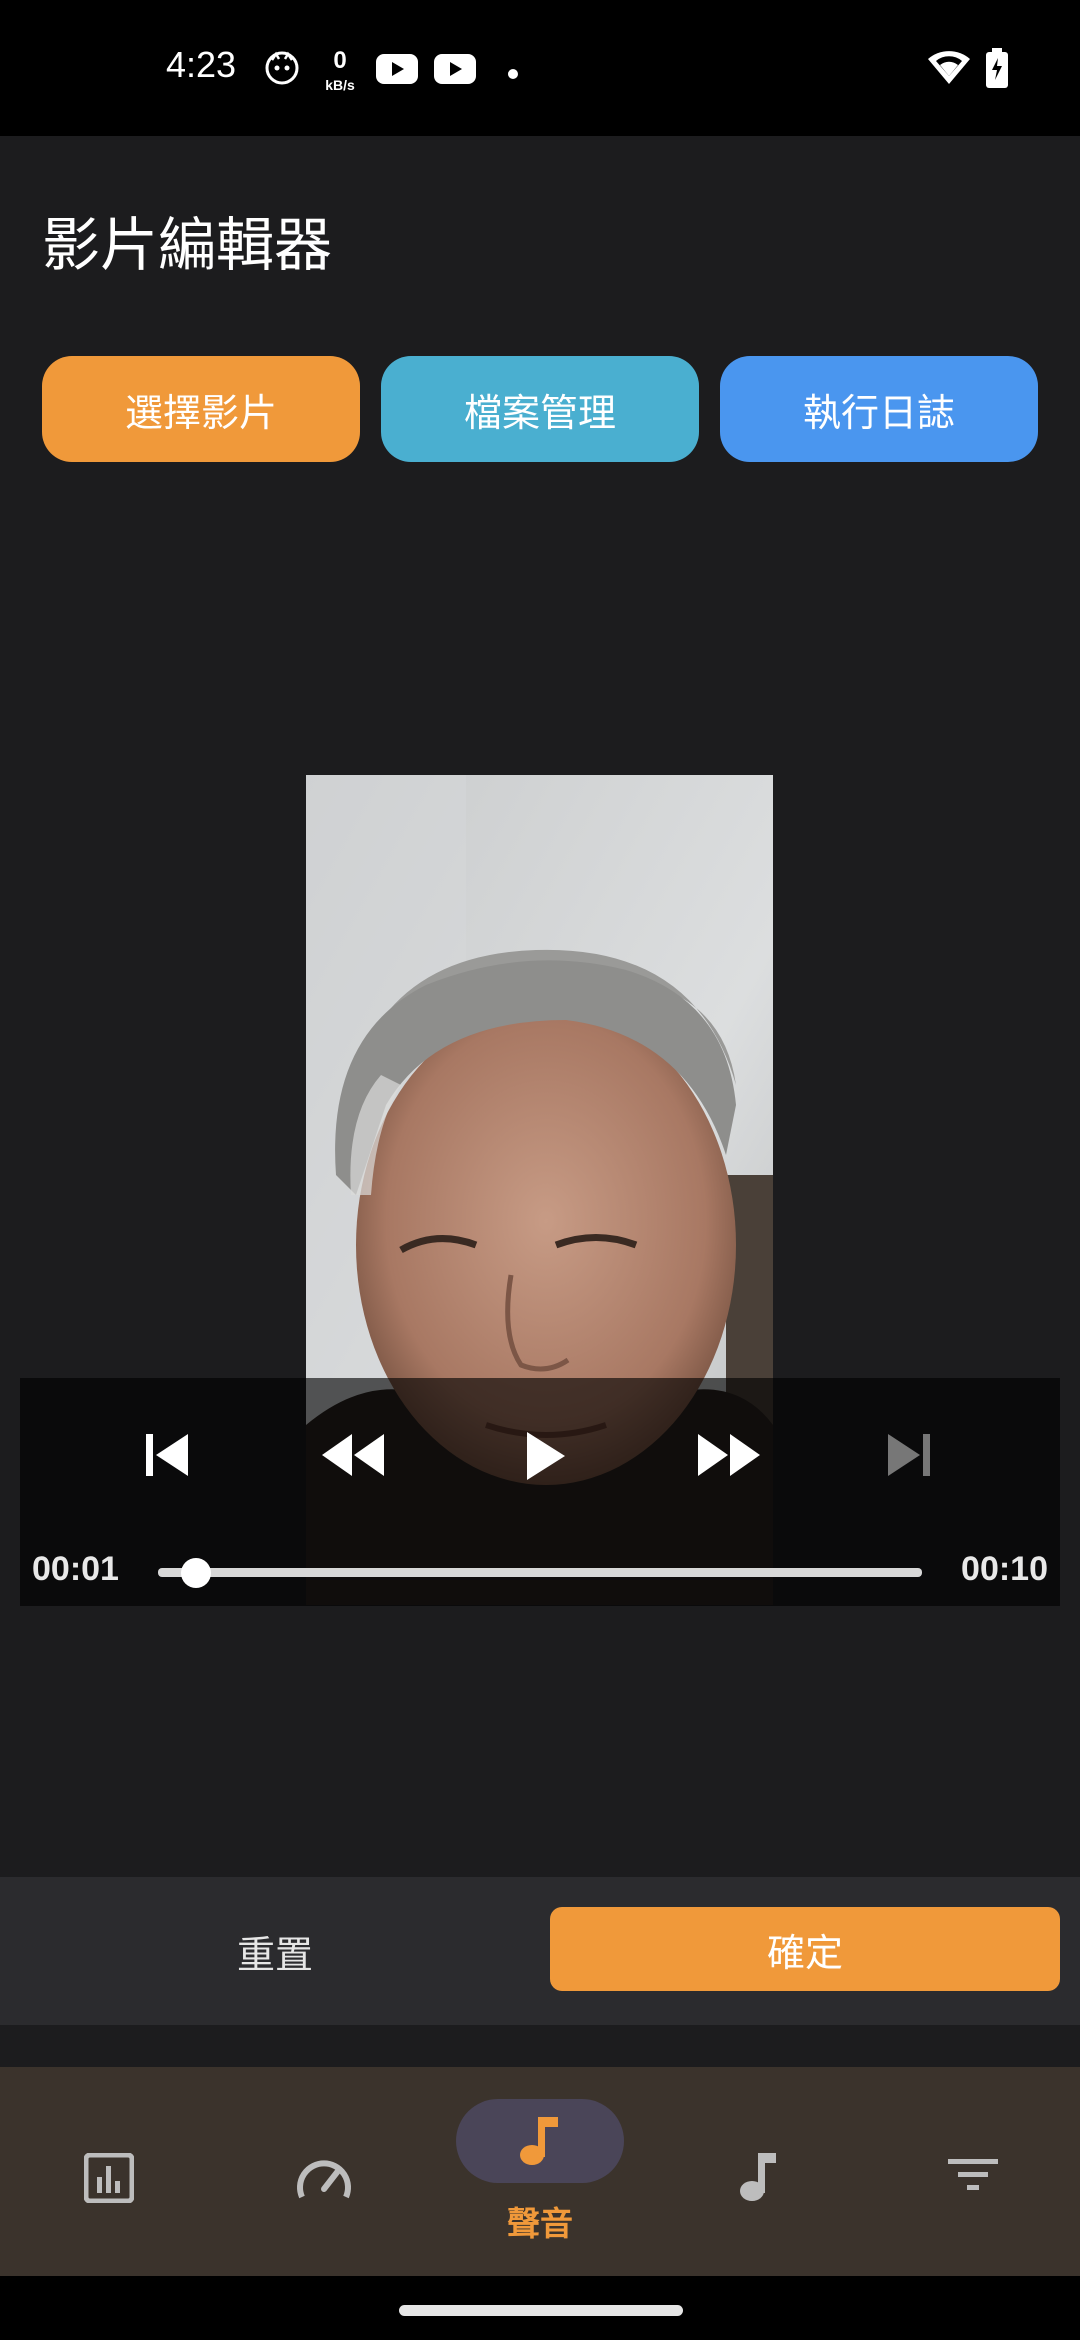  I want to click on nav-item-speed, so click(324, 2171).